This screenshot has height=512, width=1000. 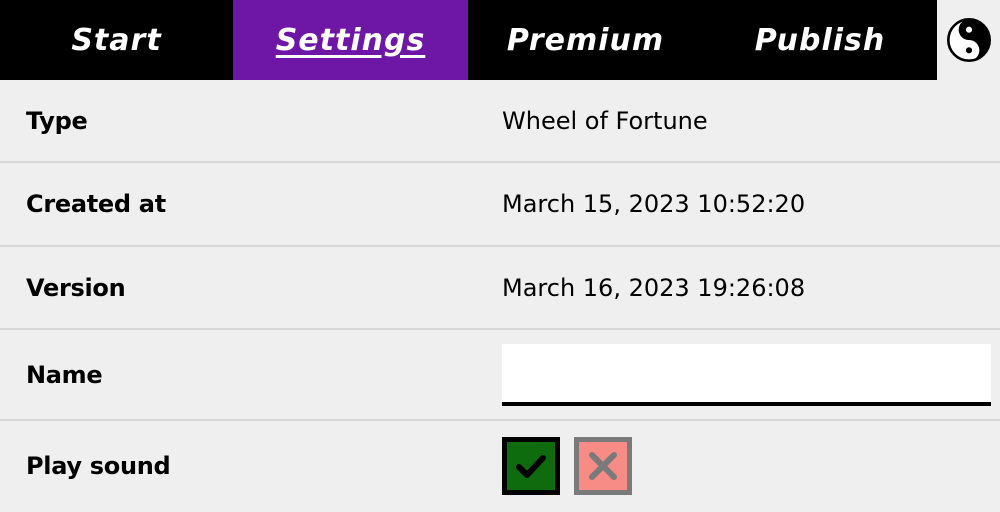 I want to click on name-label: Name, so click(x=64, y=374).